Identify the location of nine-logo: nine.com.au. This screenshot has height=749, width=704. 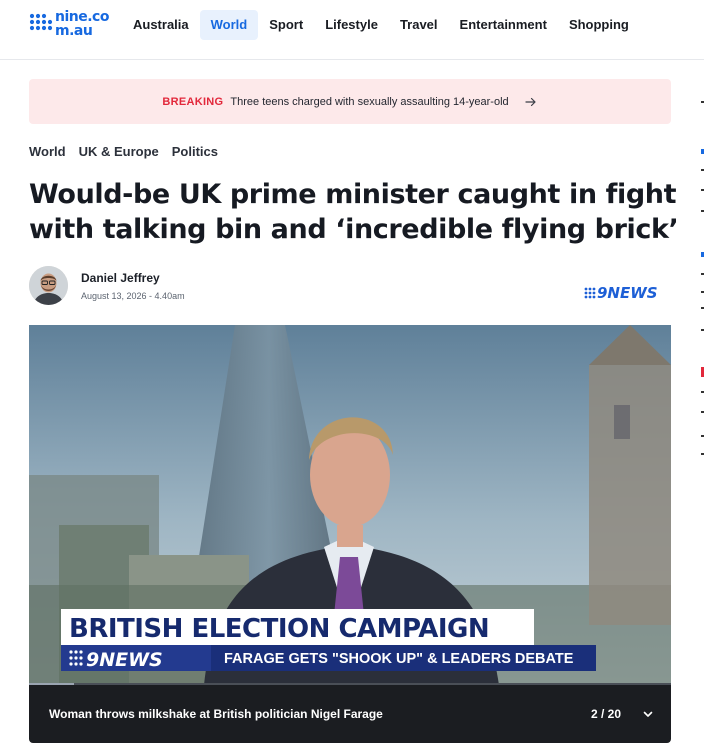
(70, 24).